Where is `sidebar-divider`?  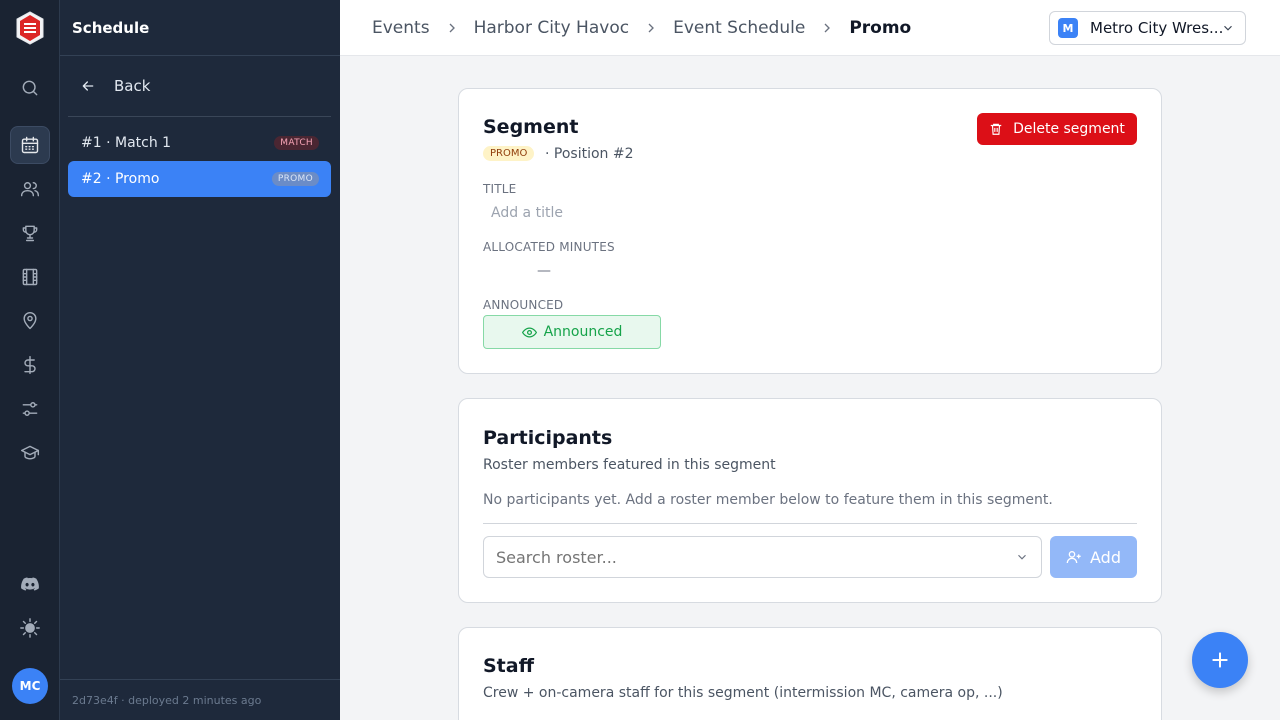
sidebar-divider is located at coordinates (199, 116).